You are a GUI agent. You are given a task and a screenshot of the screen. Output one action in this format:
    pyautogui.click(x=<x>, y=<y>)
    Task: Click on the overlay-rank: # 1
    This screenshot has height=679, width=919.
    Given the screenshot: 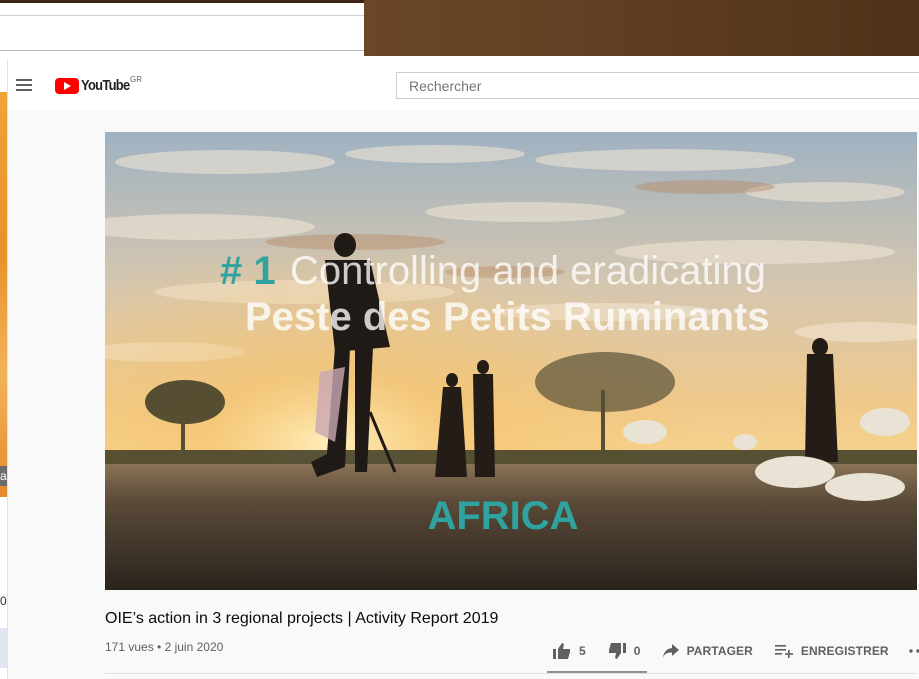 What is the action you would take?
    pyautogui.click(x=248, y=271)
    